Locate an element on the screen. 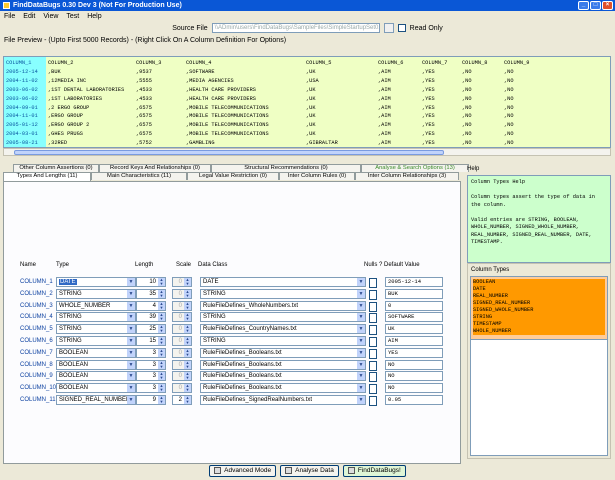 The height and width of the screenshot is (480, 615). default-value-input: UK is located at coordinates (414, 329).